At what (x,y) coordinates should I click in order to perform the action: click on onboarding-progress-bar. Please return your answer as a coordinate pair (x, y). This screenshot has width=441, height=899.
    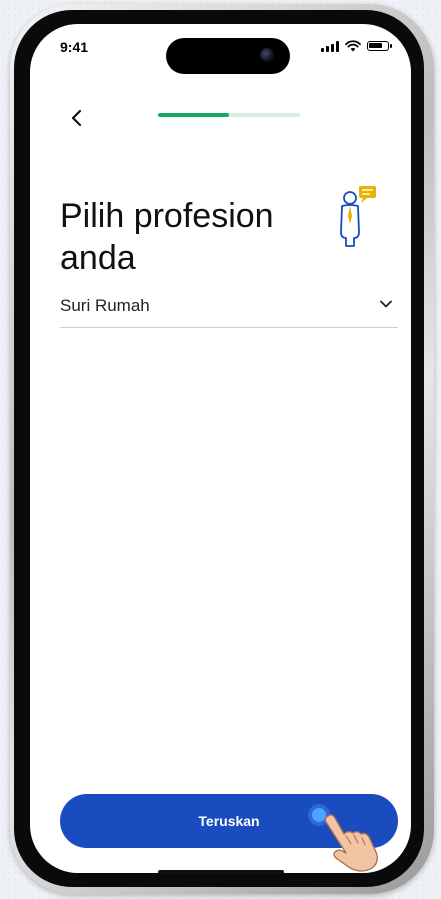
    Looking at the image, I should click on (229, 115).